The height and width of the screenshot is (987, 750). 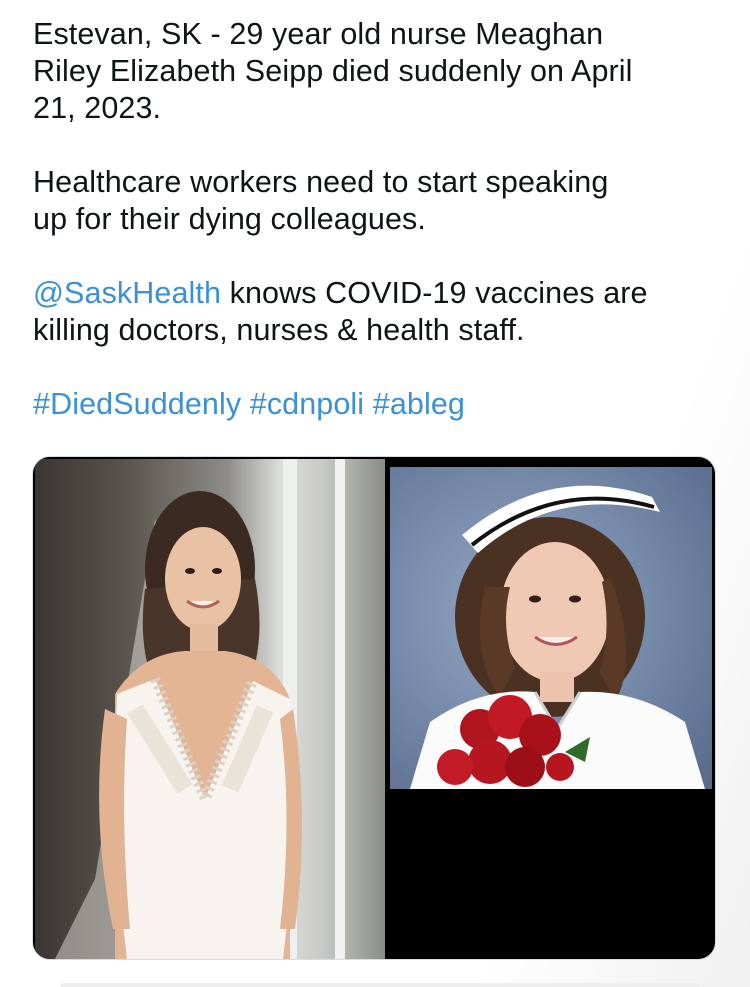 I want to click on hashtag-line: #DiedSuddenly #cdnpoli #ableg, so click(x=373, y=404).